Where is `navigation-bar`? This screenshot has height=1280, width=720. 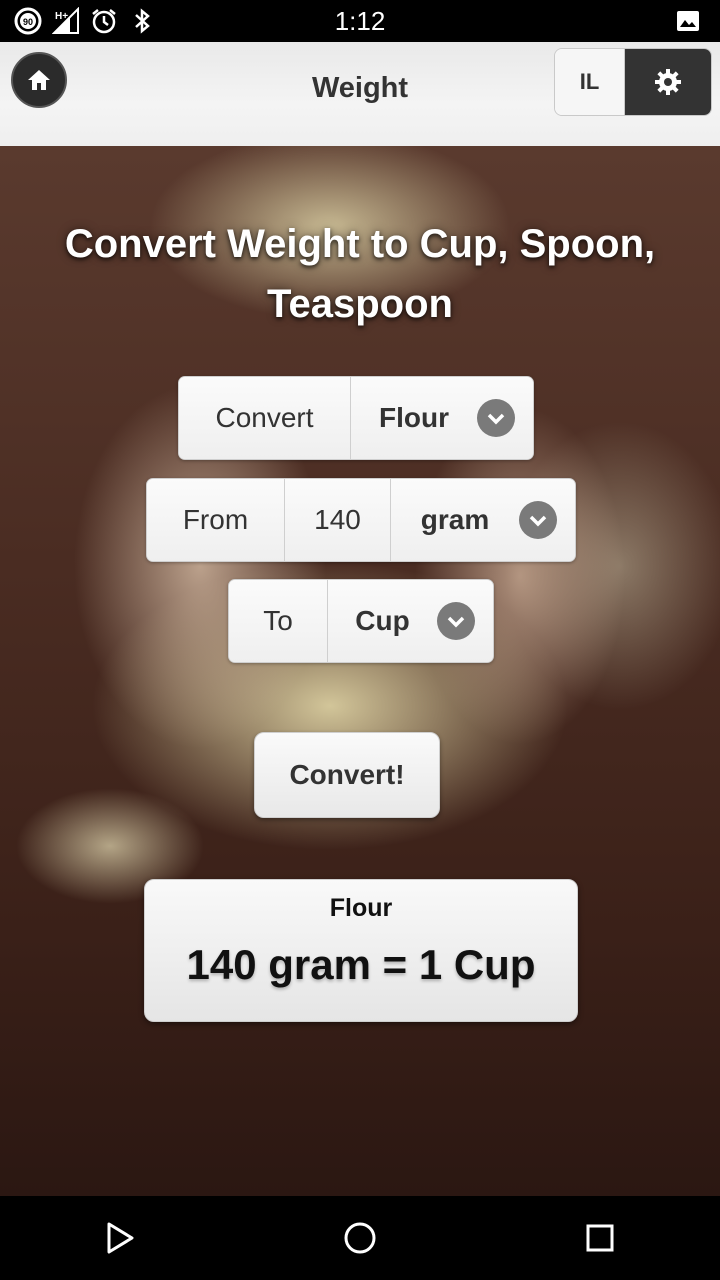 navigation-bar is located at coordinates (360, 1238).